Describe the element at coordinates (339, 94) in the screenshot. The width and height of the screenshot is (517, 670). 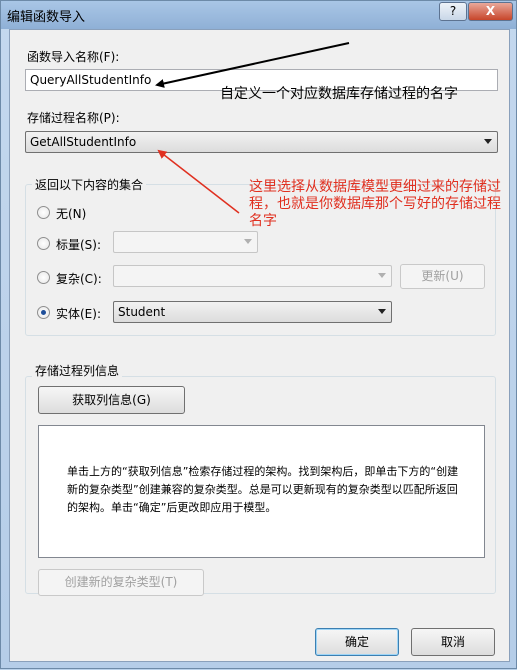
I see `annotation-note-function-name: 自定义一个对应数据库存储过程的名字` at that location.